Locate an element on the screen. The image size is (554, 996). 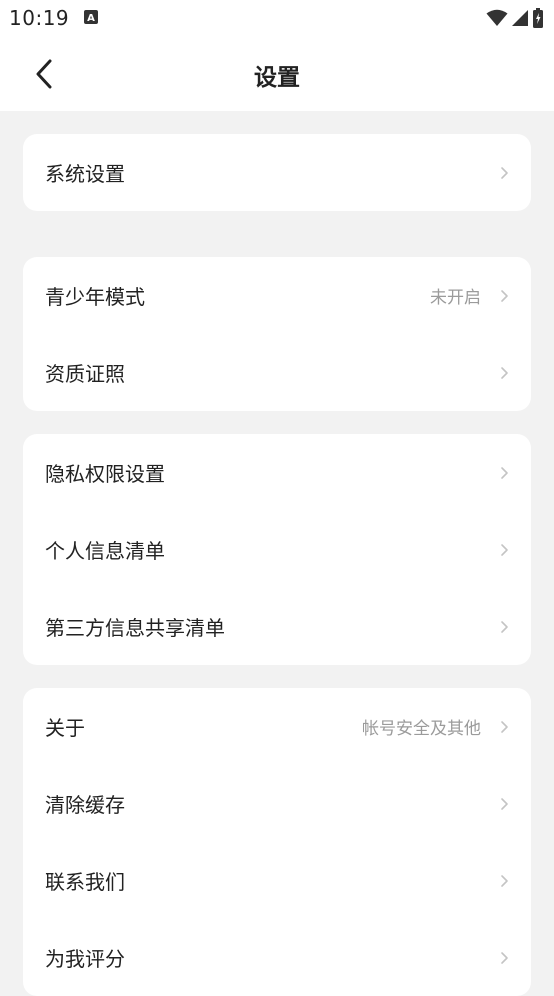
status-time: 10:19 is located at coordinates (39, 18).